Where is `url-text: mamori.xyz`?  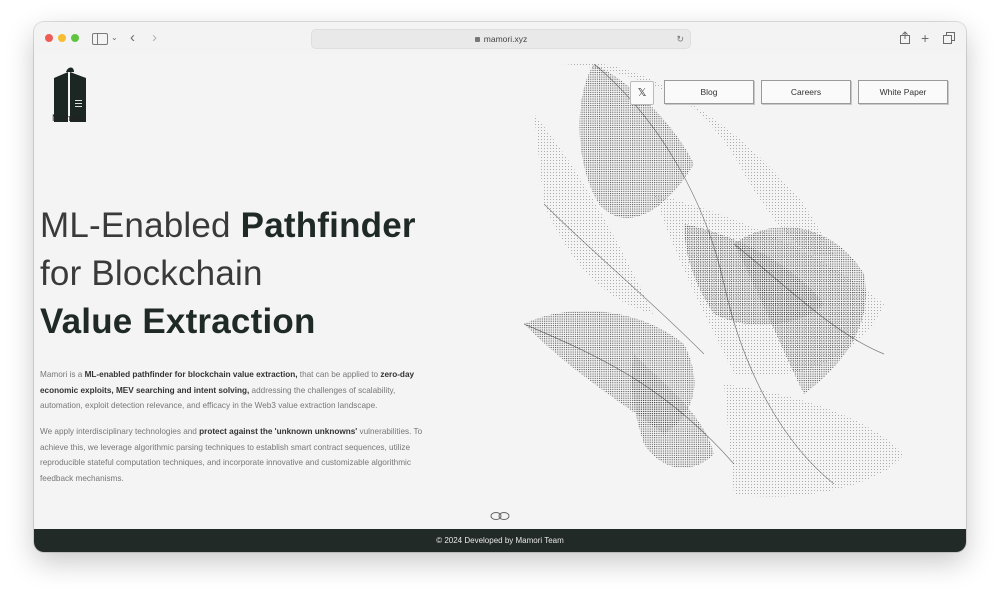
url-text: mamori.xyz is located at coordinates (505, 39).